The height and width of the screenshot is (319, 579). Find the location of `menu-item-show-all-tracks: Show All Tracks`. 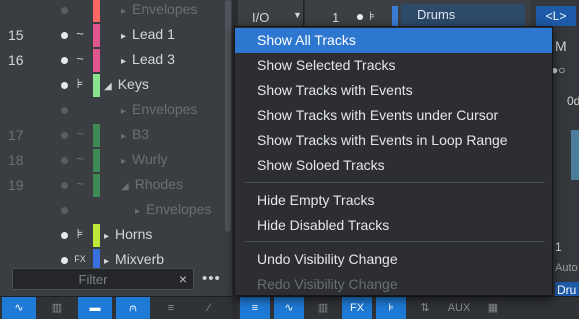

menu-item-show-all-tracks: Show All Tracks is located at coordinates (393, 40).